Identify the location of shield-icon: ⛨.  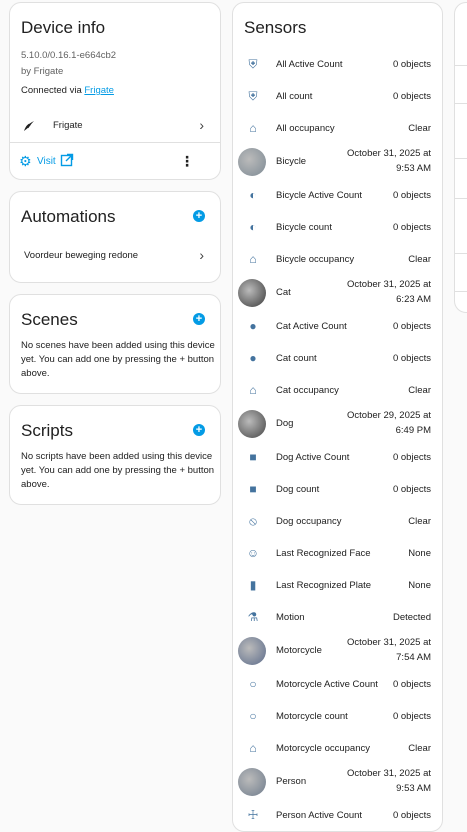
(253, 64).